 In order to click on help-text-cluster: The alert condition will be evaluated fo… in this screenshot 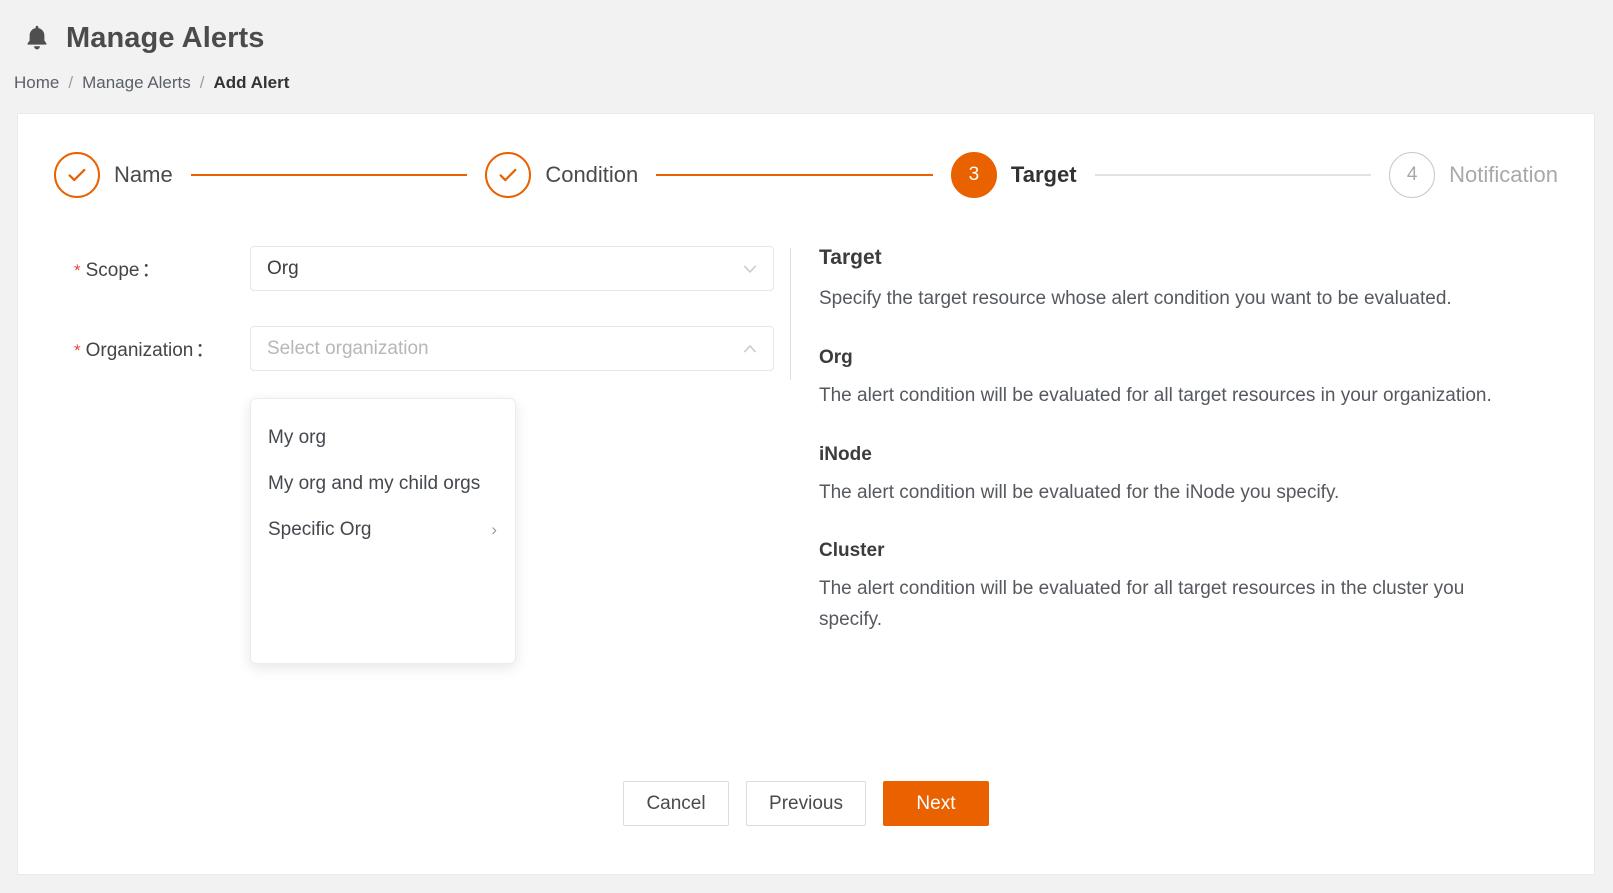, I will do `click(1142, 604)`.